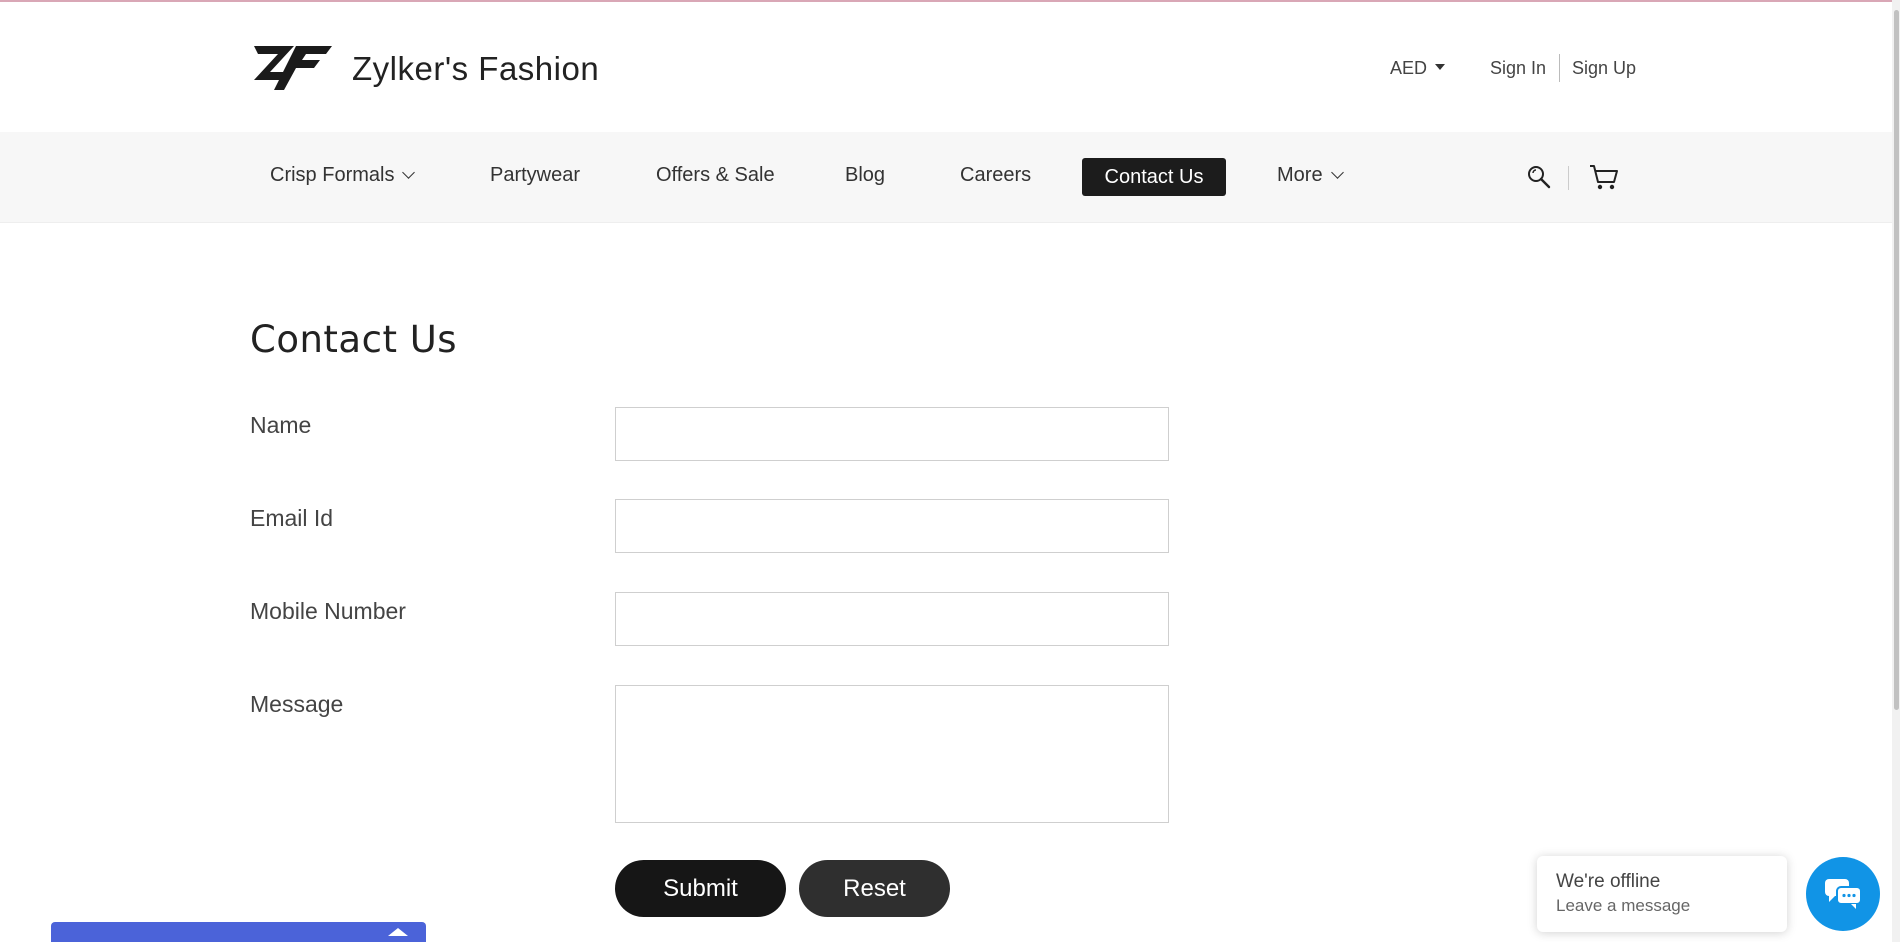  What do you see at coordinates (354, 339) in the screenshot?
I see `page-title: Contact Us` at bounding box center [354, 339].